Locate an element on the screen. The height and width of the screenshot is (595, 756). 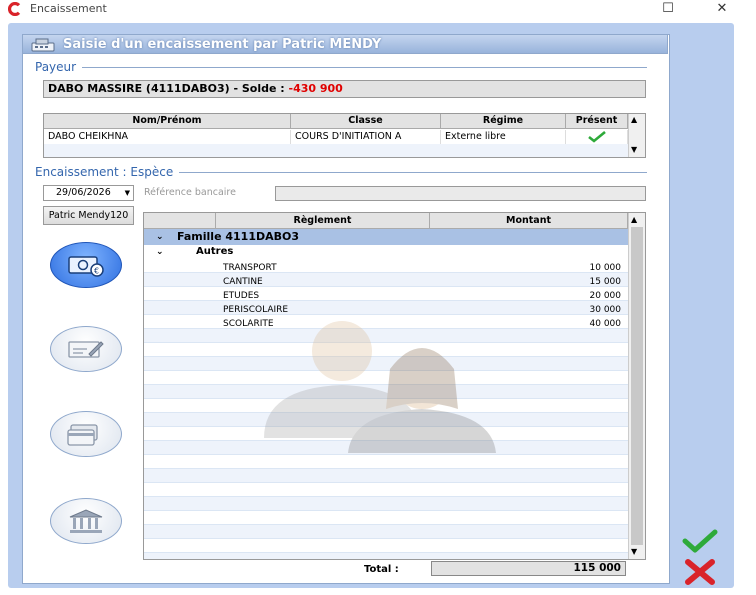
reglement-line: TRANSPORT 10 000 is located at coordinates (386, 268).